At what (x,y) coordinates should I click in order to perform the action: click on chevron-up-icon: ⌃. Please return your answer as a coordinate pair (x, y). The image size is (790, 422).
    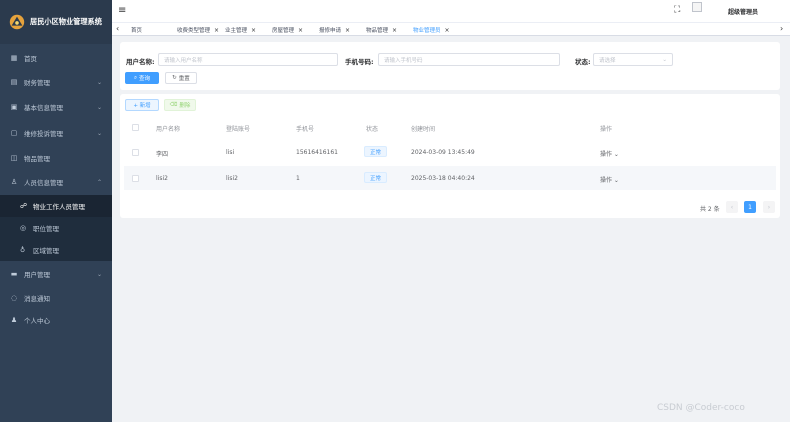
    Looking at the image, I should click on (99, 182).